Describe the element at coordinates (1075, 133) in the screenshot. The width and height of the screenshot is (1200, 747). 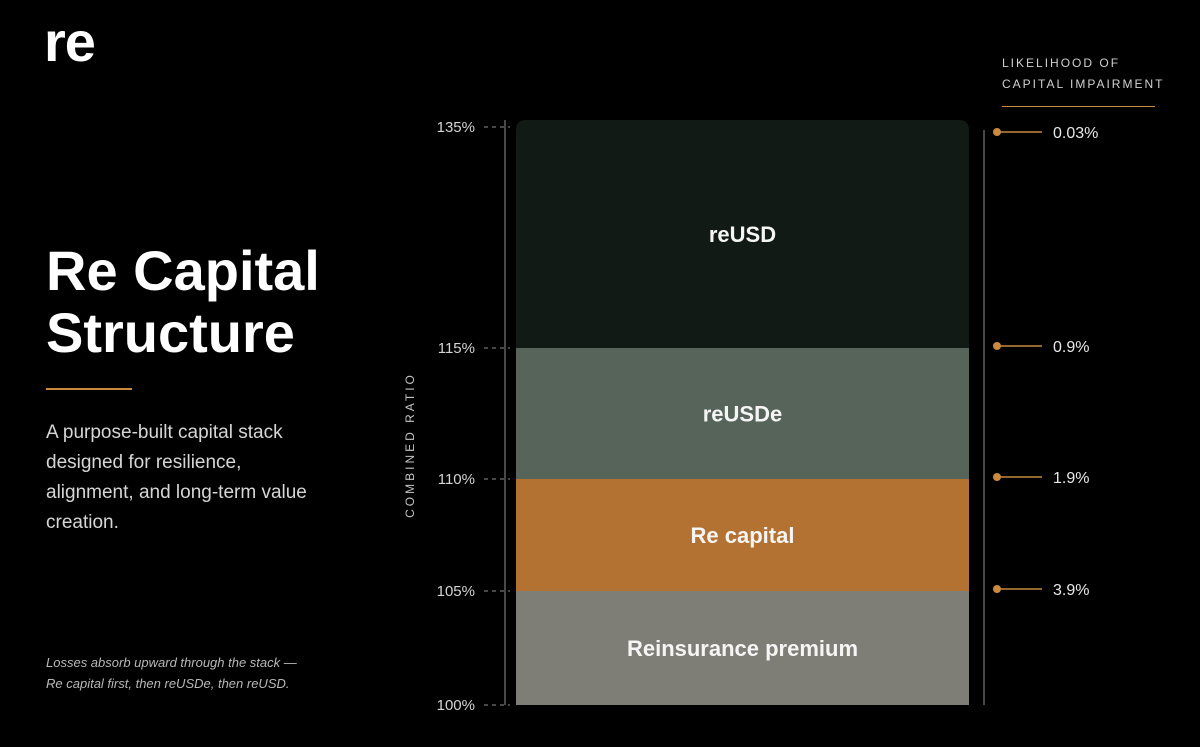
I see `impairment-label-0-03: 0.03%` at that location.